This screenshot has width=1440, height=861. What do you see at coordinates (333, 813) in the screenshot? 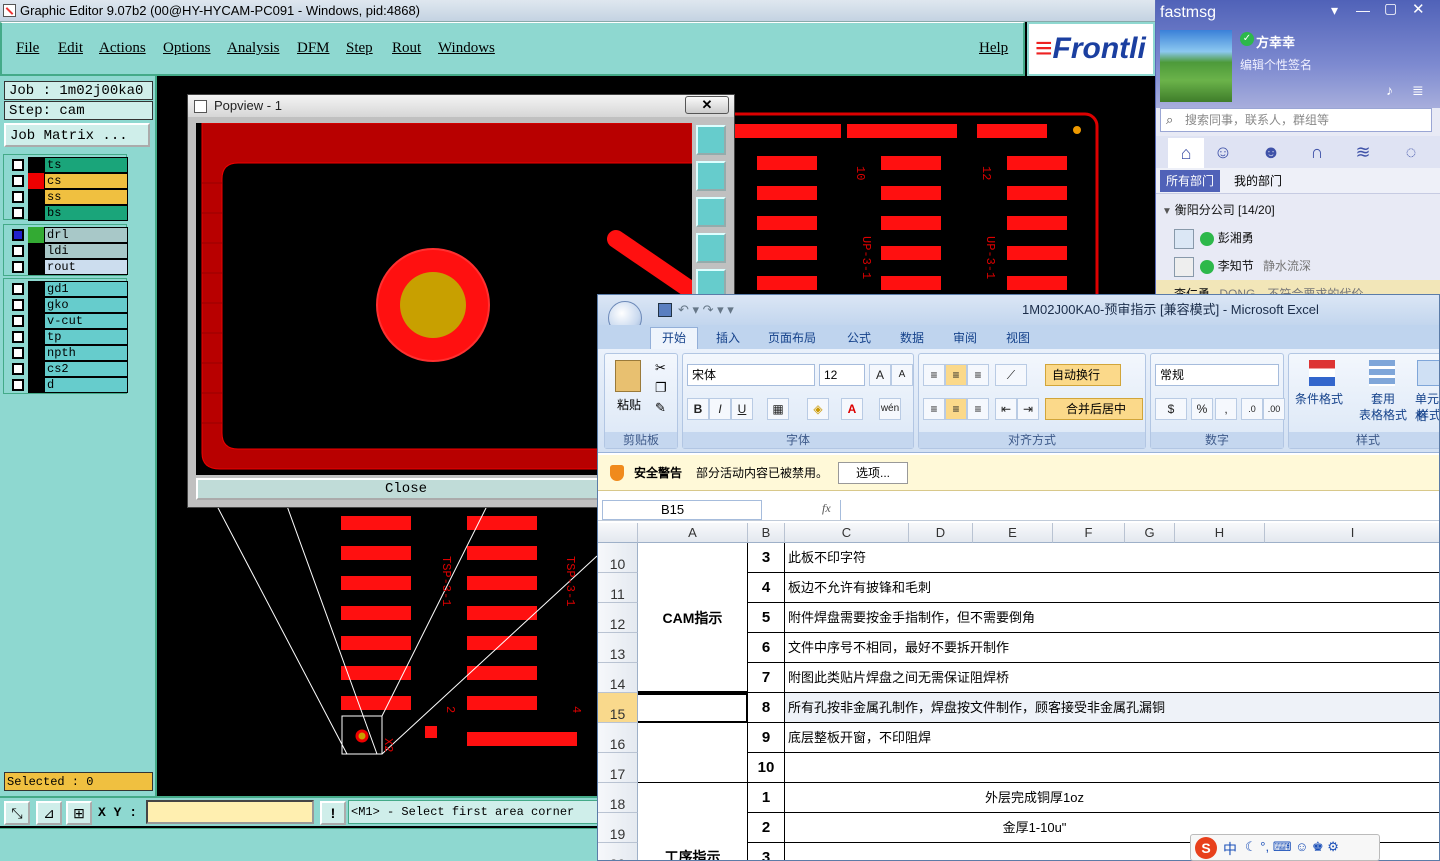
I see `alert-icon: !` at bounding box center [333, 813].